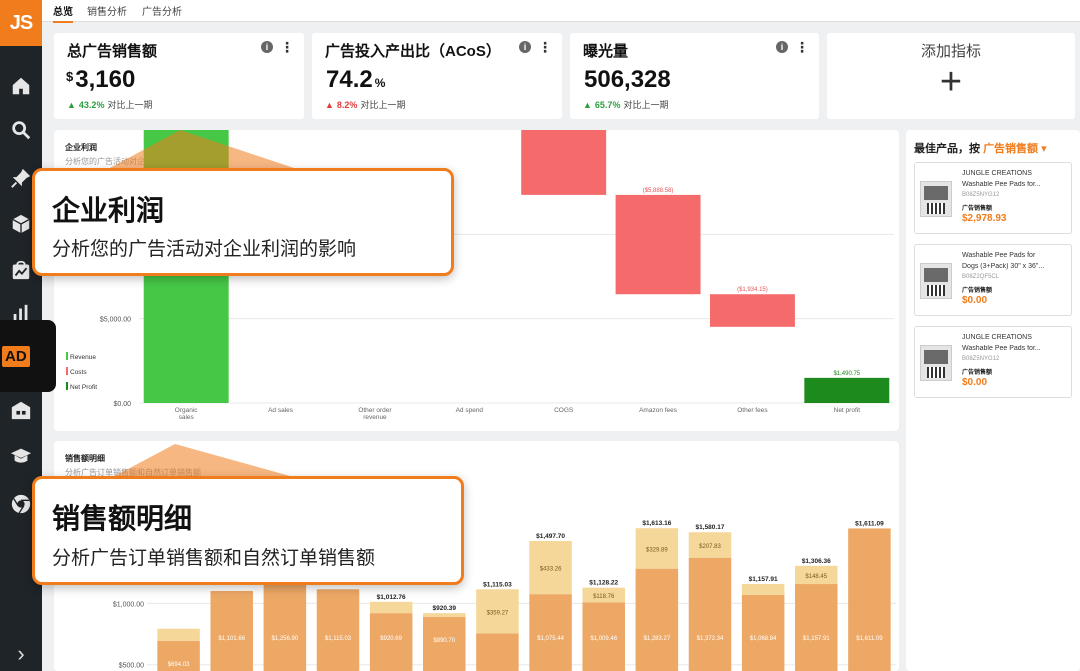 The width and height of the screenshot is (1080, 671). I want to click on callout-profit: 企业利润 分析您的广告活动对企业利润的影响, so click(243, 222).